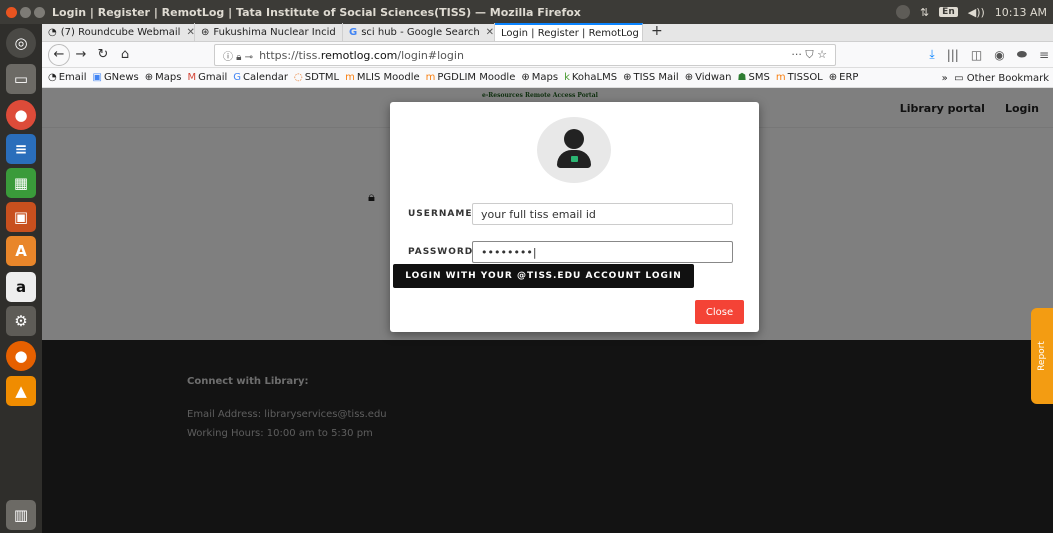 This screenshot has width=1053, height=533. Describe the element at coordinates (976, 55) in the screenshot. I see `sidebar-icon: ◫` at that location.